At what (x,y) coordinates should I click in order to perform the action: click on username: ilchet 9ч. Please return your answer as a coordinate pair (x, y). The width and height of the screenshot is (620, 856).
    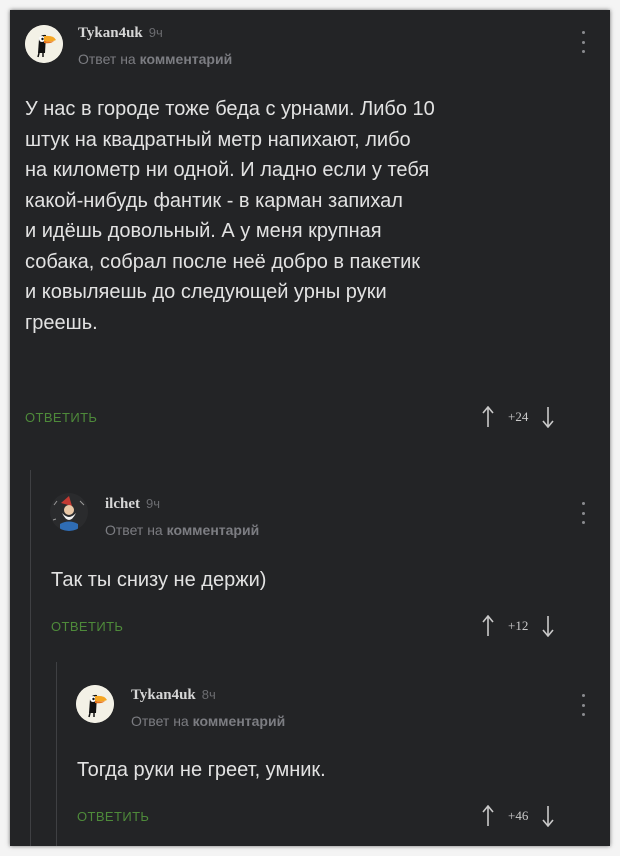
    Looking at the image, I should click on (132, 504).